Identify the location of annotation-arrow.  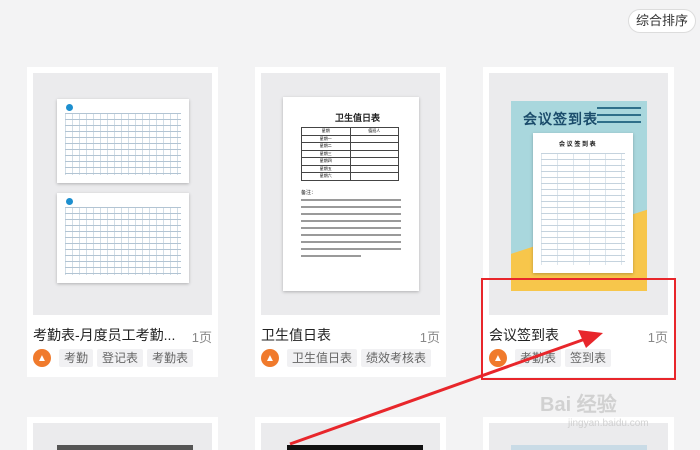
(446, 388).